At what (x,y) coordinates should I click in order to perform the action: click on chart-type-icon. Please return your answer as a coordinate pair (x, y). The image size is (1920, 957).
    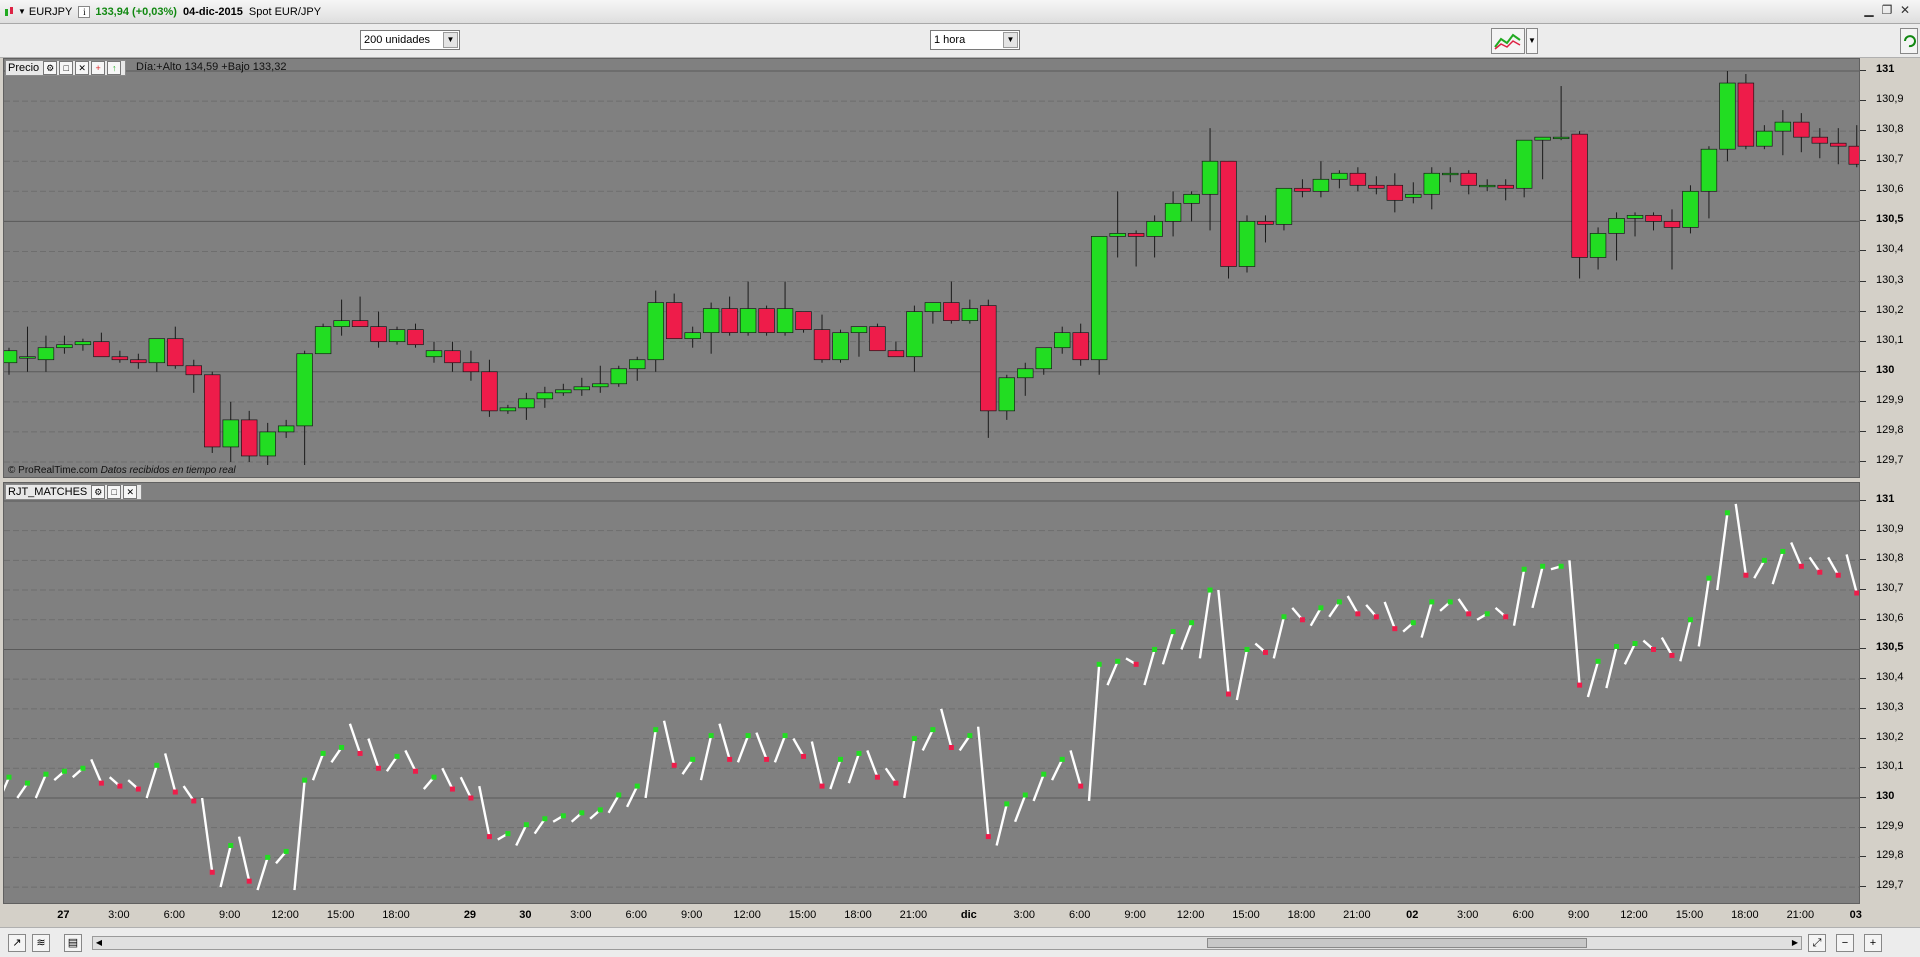
    Looking at the image, I should click on (1507, 41).